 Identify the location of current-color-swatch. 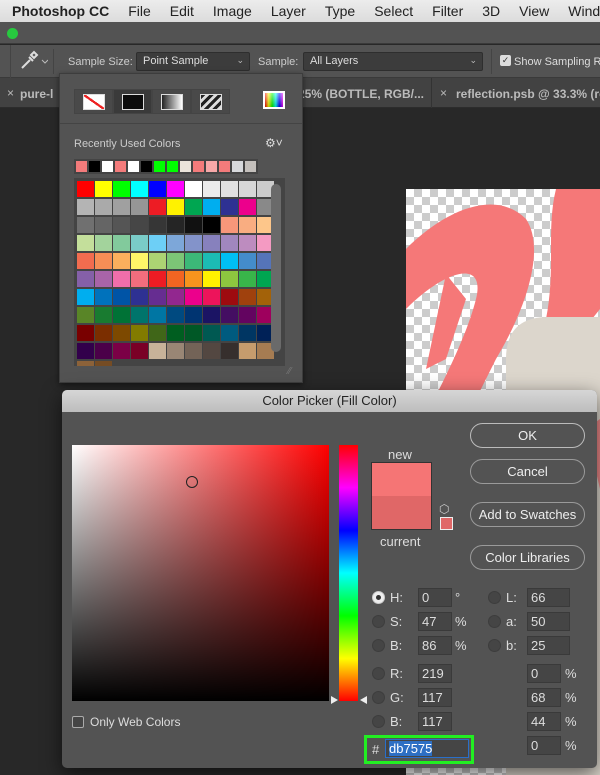
(401, 513).